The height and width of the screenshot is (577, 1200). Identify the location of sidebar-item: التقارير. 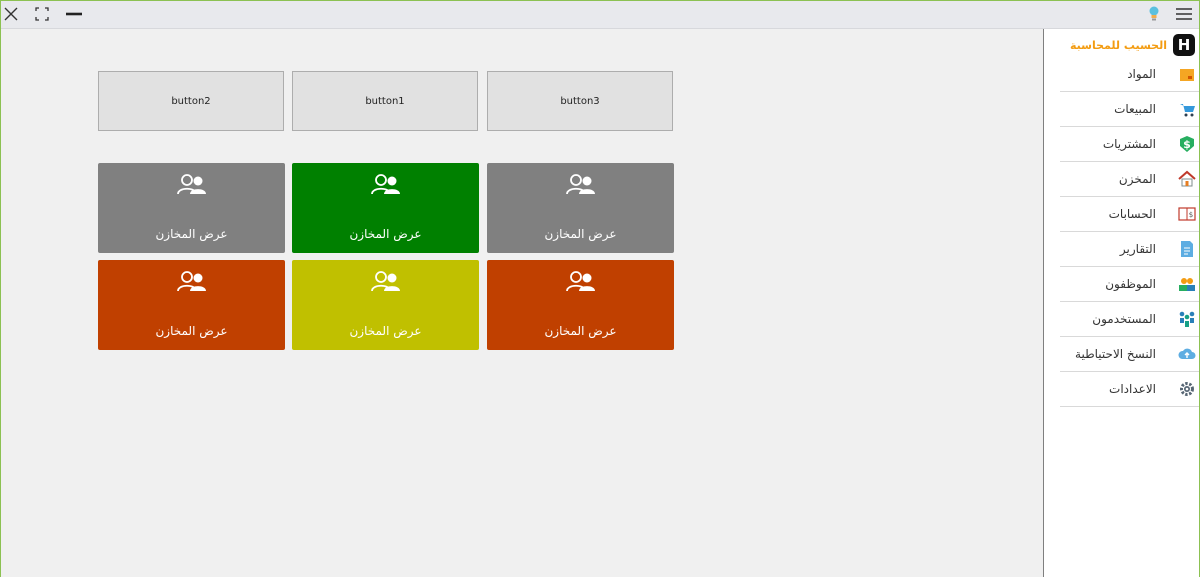
(1130, 249).